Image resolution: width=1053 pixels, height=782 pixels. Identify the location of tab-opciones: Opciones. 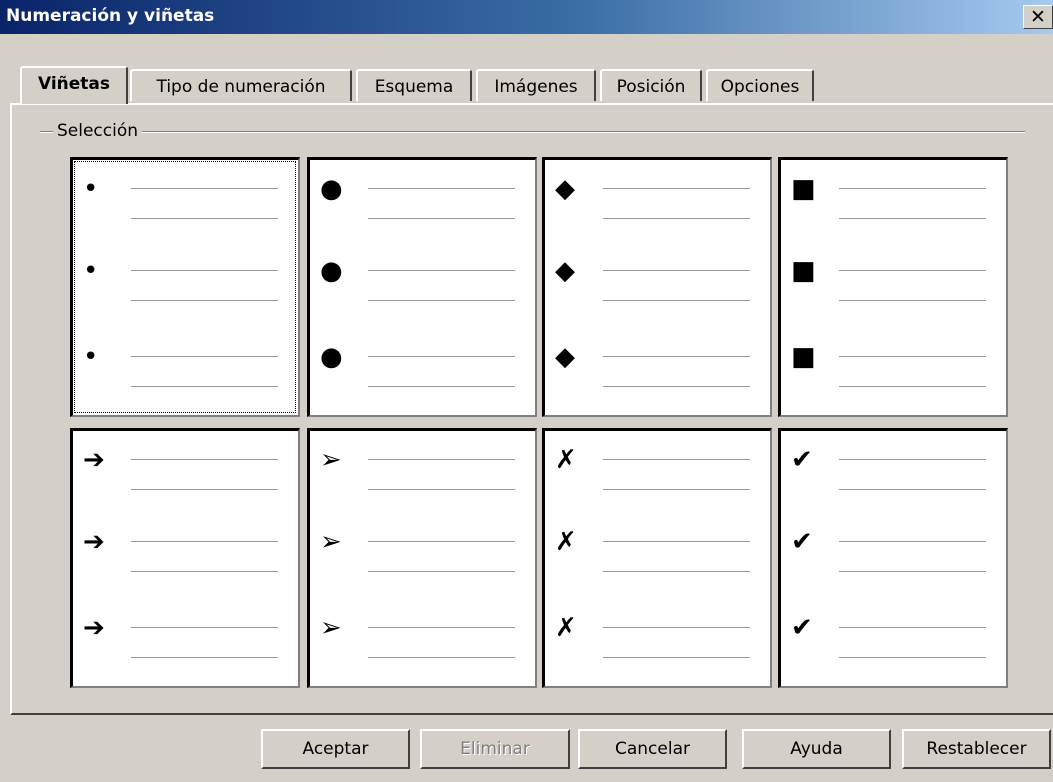
(760, 85).